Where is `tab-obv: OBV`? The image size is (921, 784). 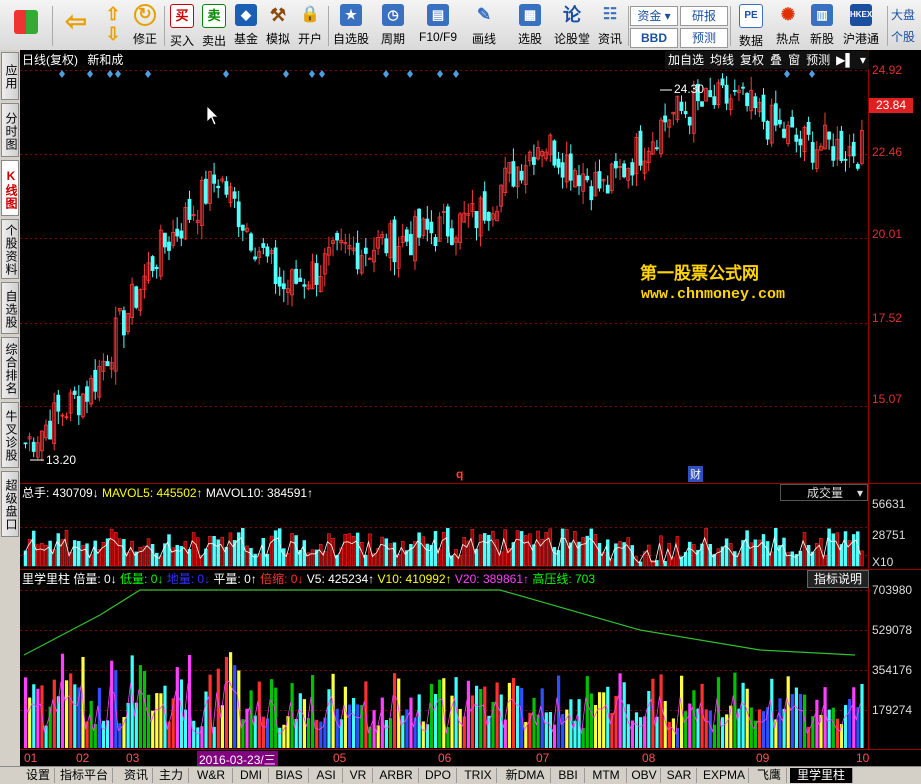 tab-obv: OBV is located at coordinates (644, 775).